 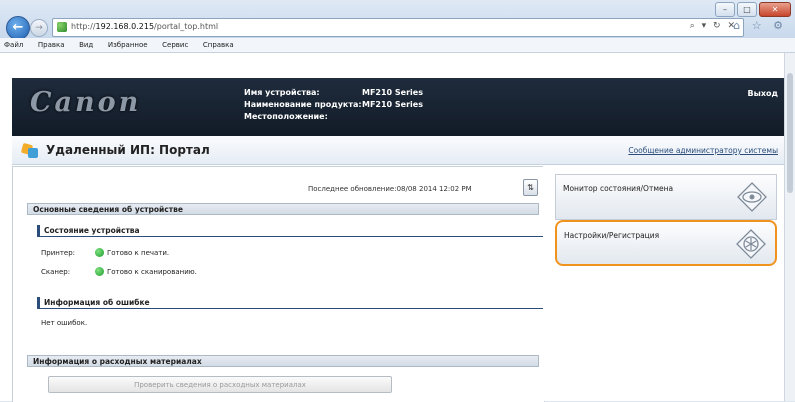 What do you see at coordinates (775, 9) in the screenshot?
I see `close-button: ✕` at bounding box center [775, 9].